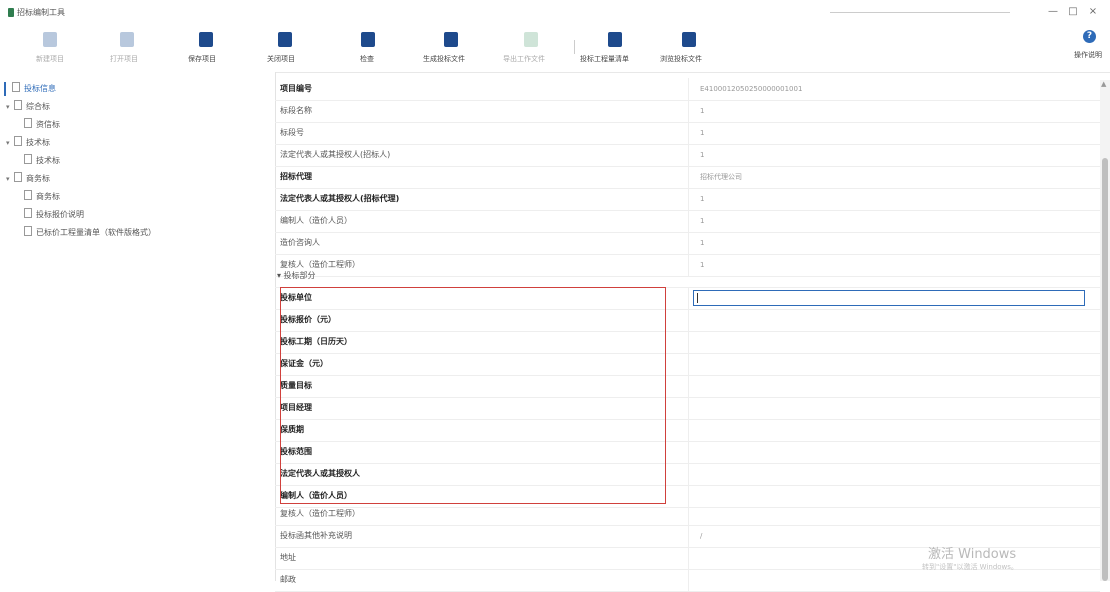  Describe the element at coordinates (751, 89) in the screenshot. I see `row-value: E4100012050250000001001` at that location.